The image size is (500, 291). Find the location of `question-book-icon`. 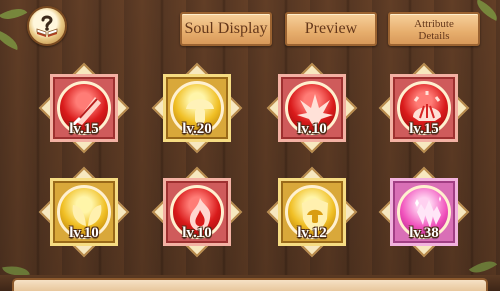

question-book-icon is located at coordinates (47, 26).